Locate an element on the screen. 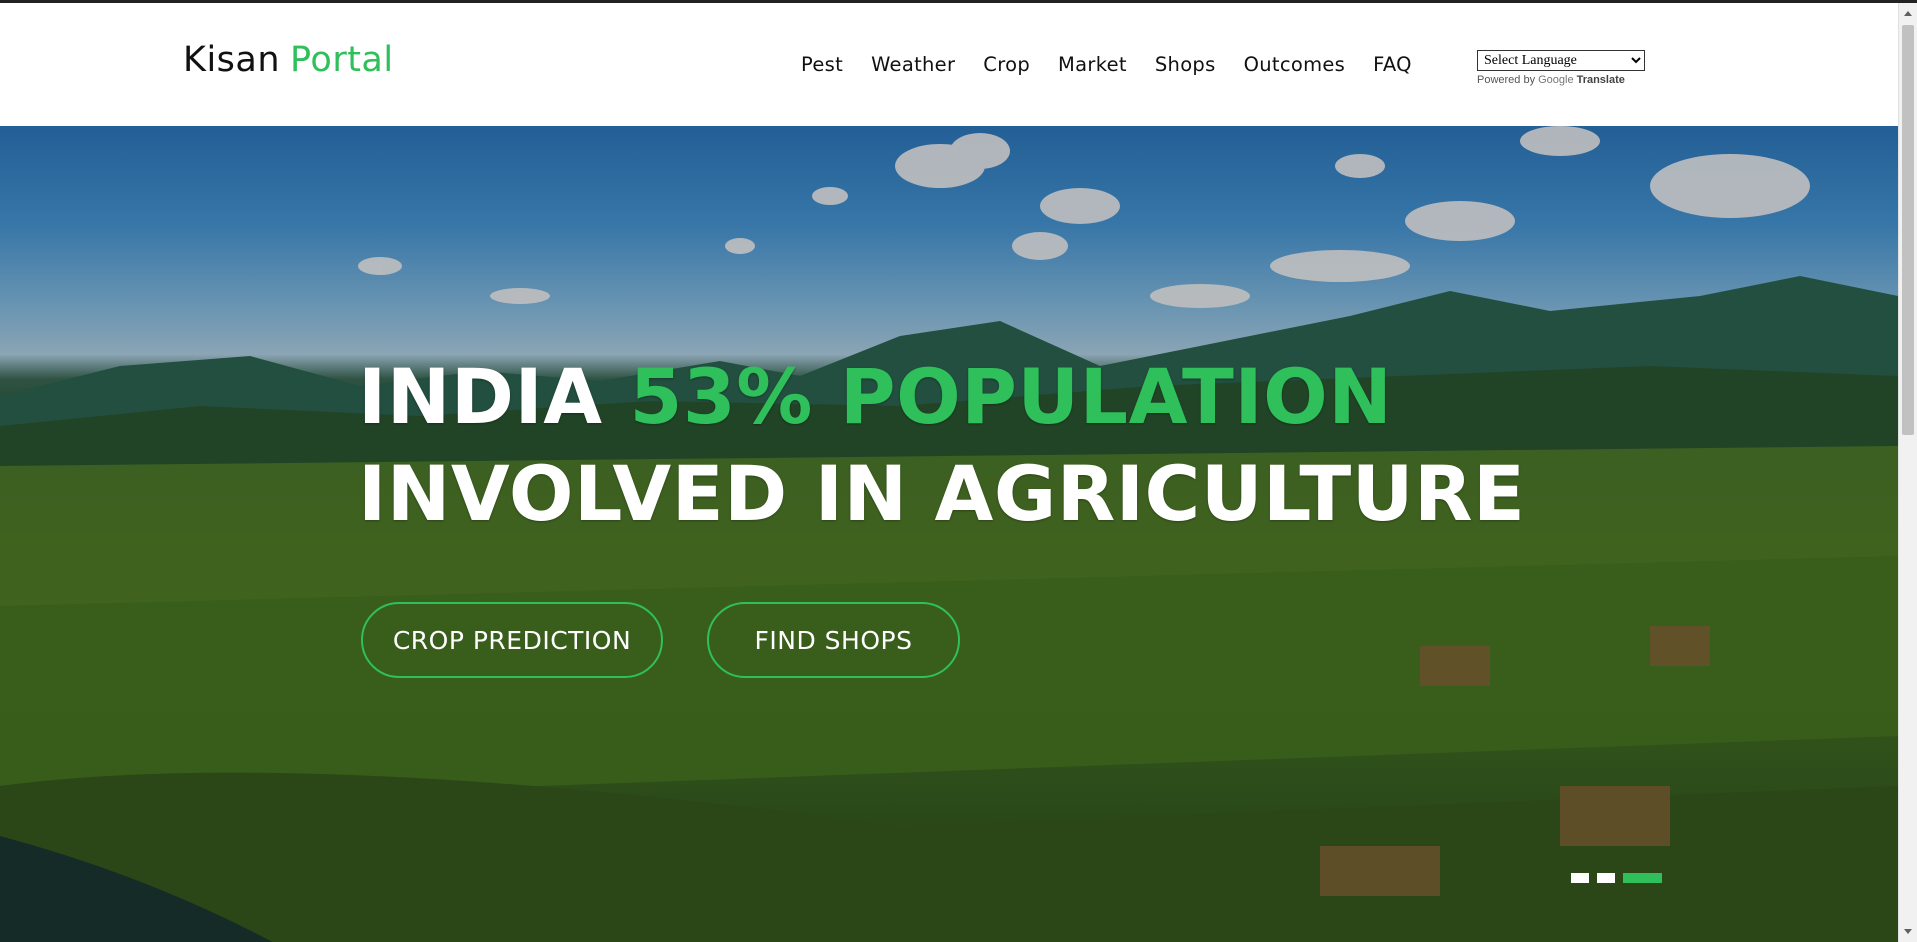 This screenshot has width=1917, height=942. nav-item-pest: Pest is located at coordinates (822, 64).